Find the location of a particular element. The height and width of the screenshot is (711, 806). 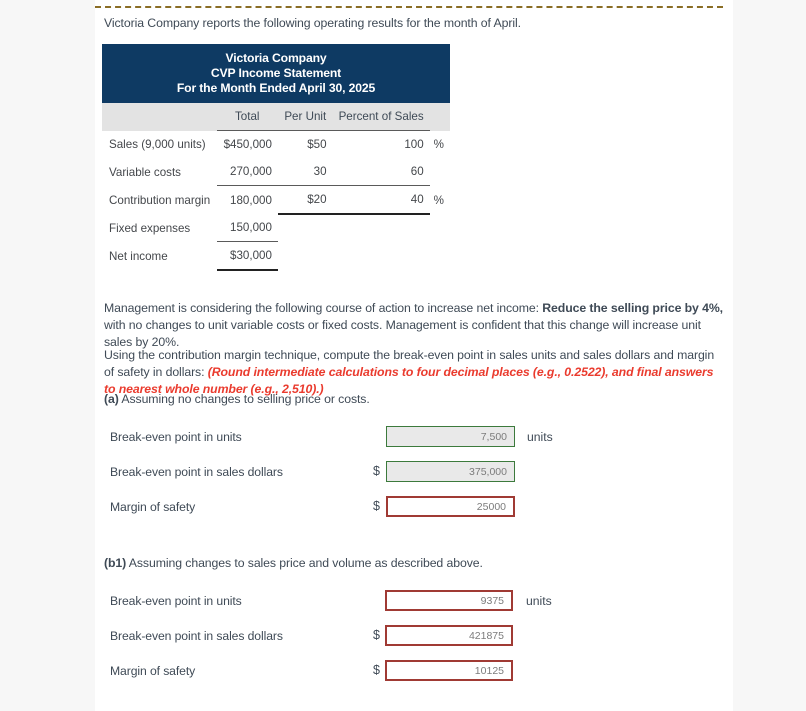

row-value-fixed-expenses-total: 150,000 is located at coordinates (251, 227).